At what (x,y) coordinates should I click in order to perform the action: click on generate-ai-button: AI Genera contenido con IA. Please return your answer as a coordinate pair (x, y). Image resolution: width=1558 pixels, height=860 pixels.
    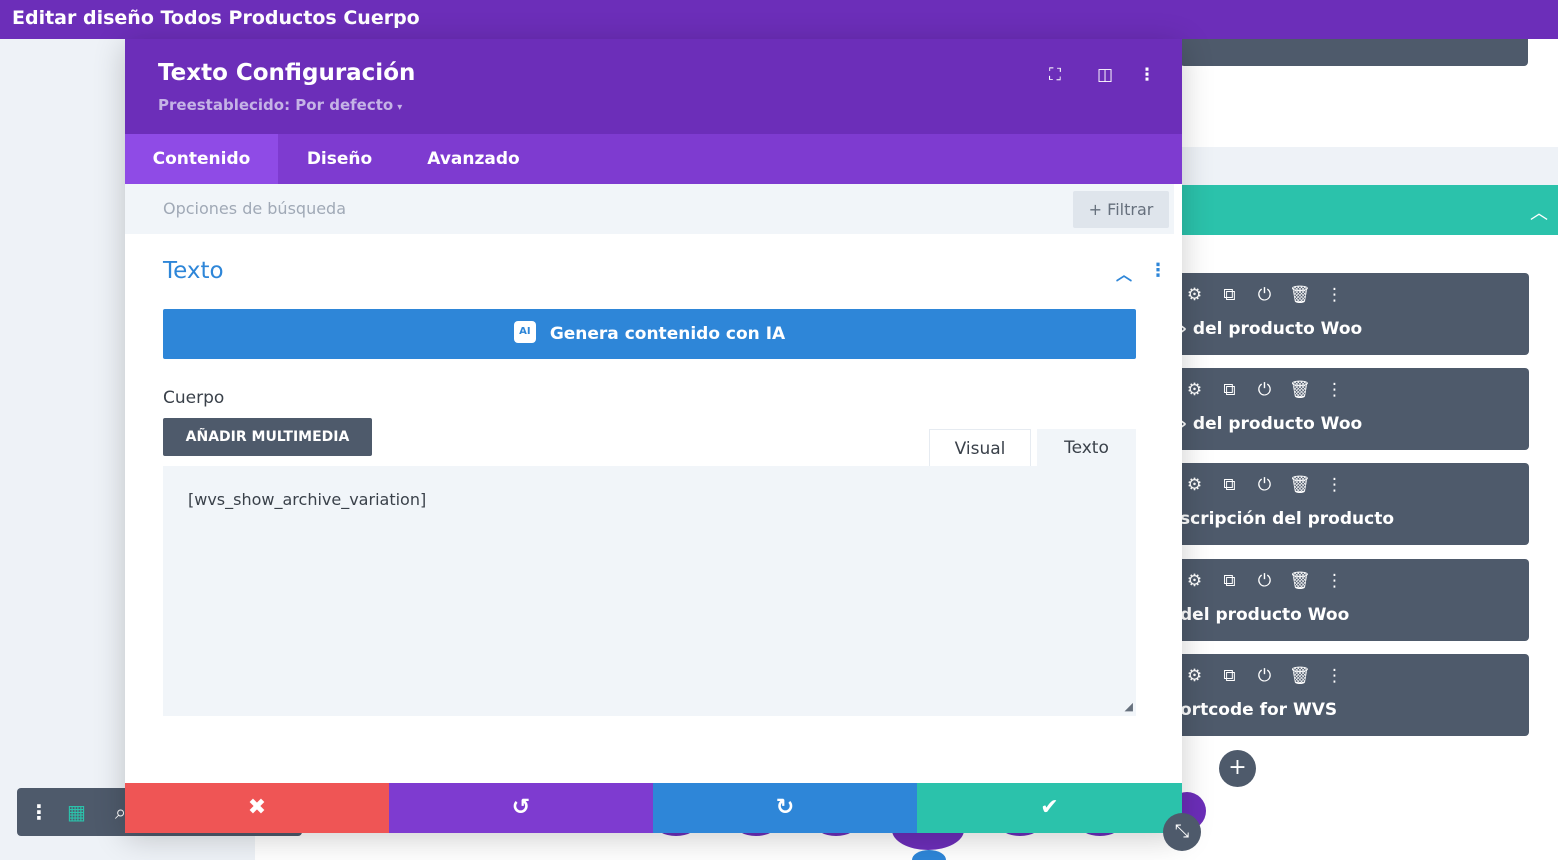
    Looking at the image, I should click on (649, 334).